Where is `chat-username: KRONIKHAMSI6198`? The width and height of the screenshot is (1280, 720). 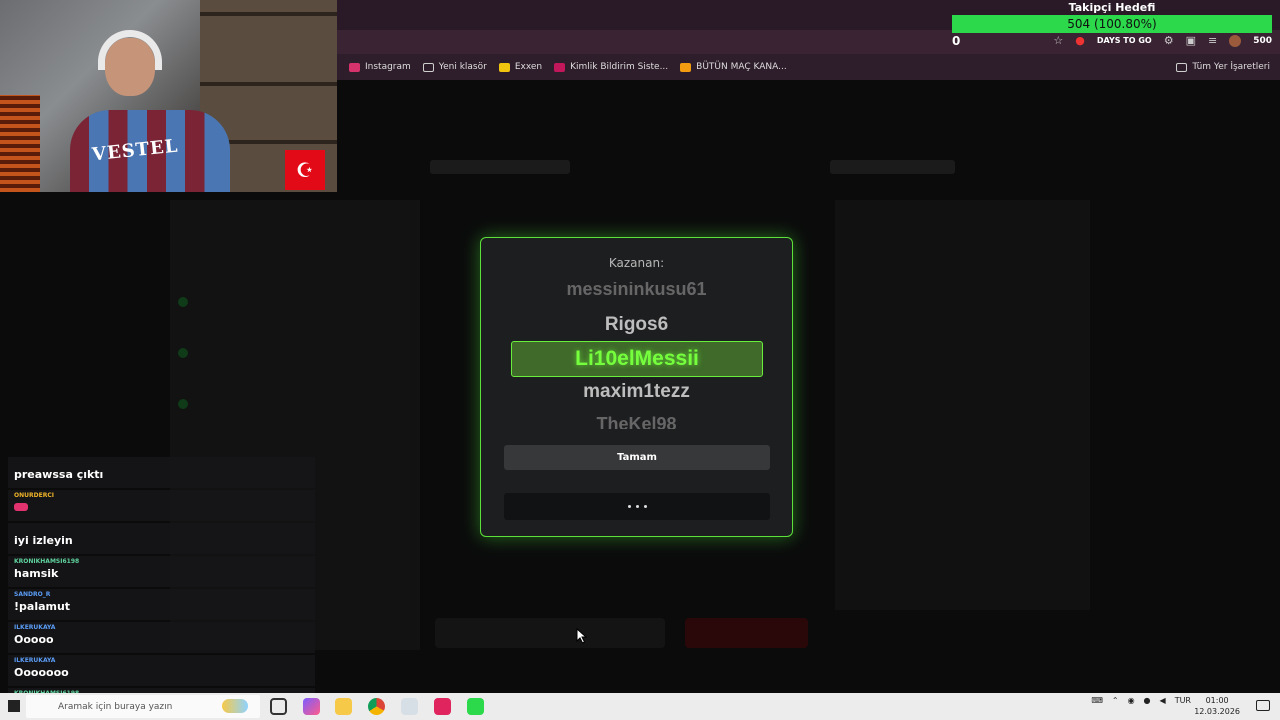
chat-username: KRONIKHAMSI6198 is located at coordinates (47, 561).